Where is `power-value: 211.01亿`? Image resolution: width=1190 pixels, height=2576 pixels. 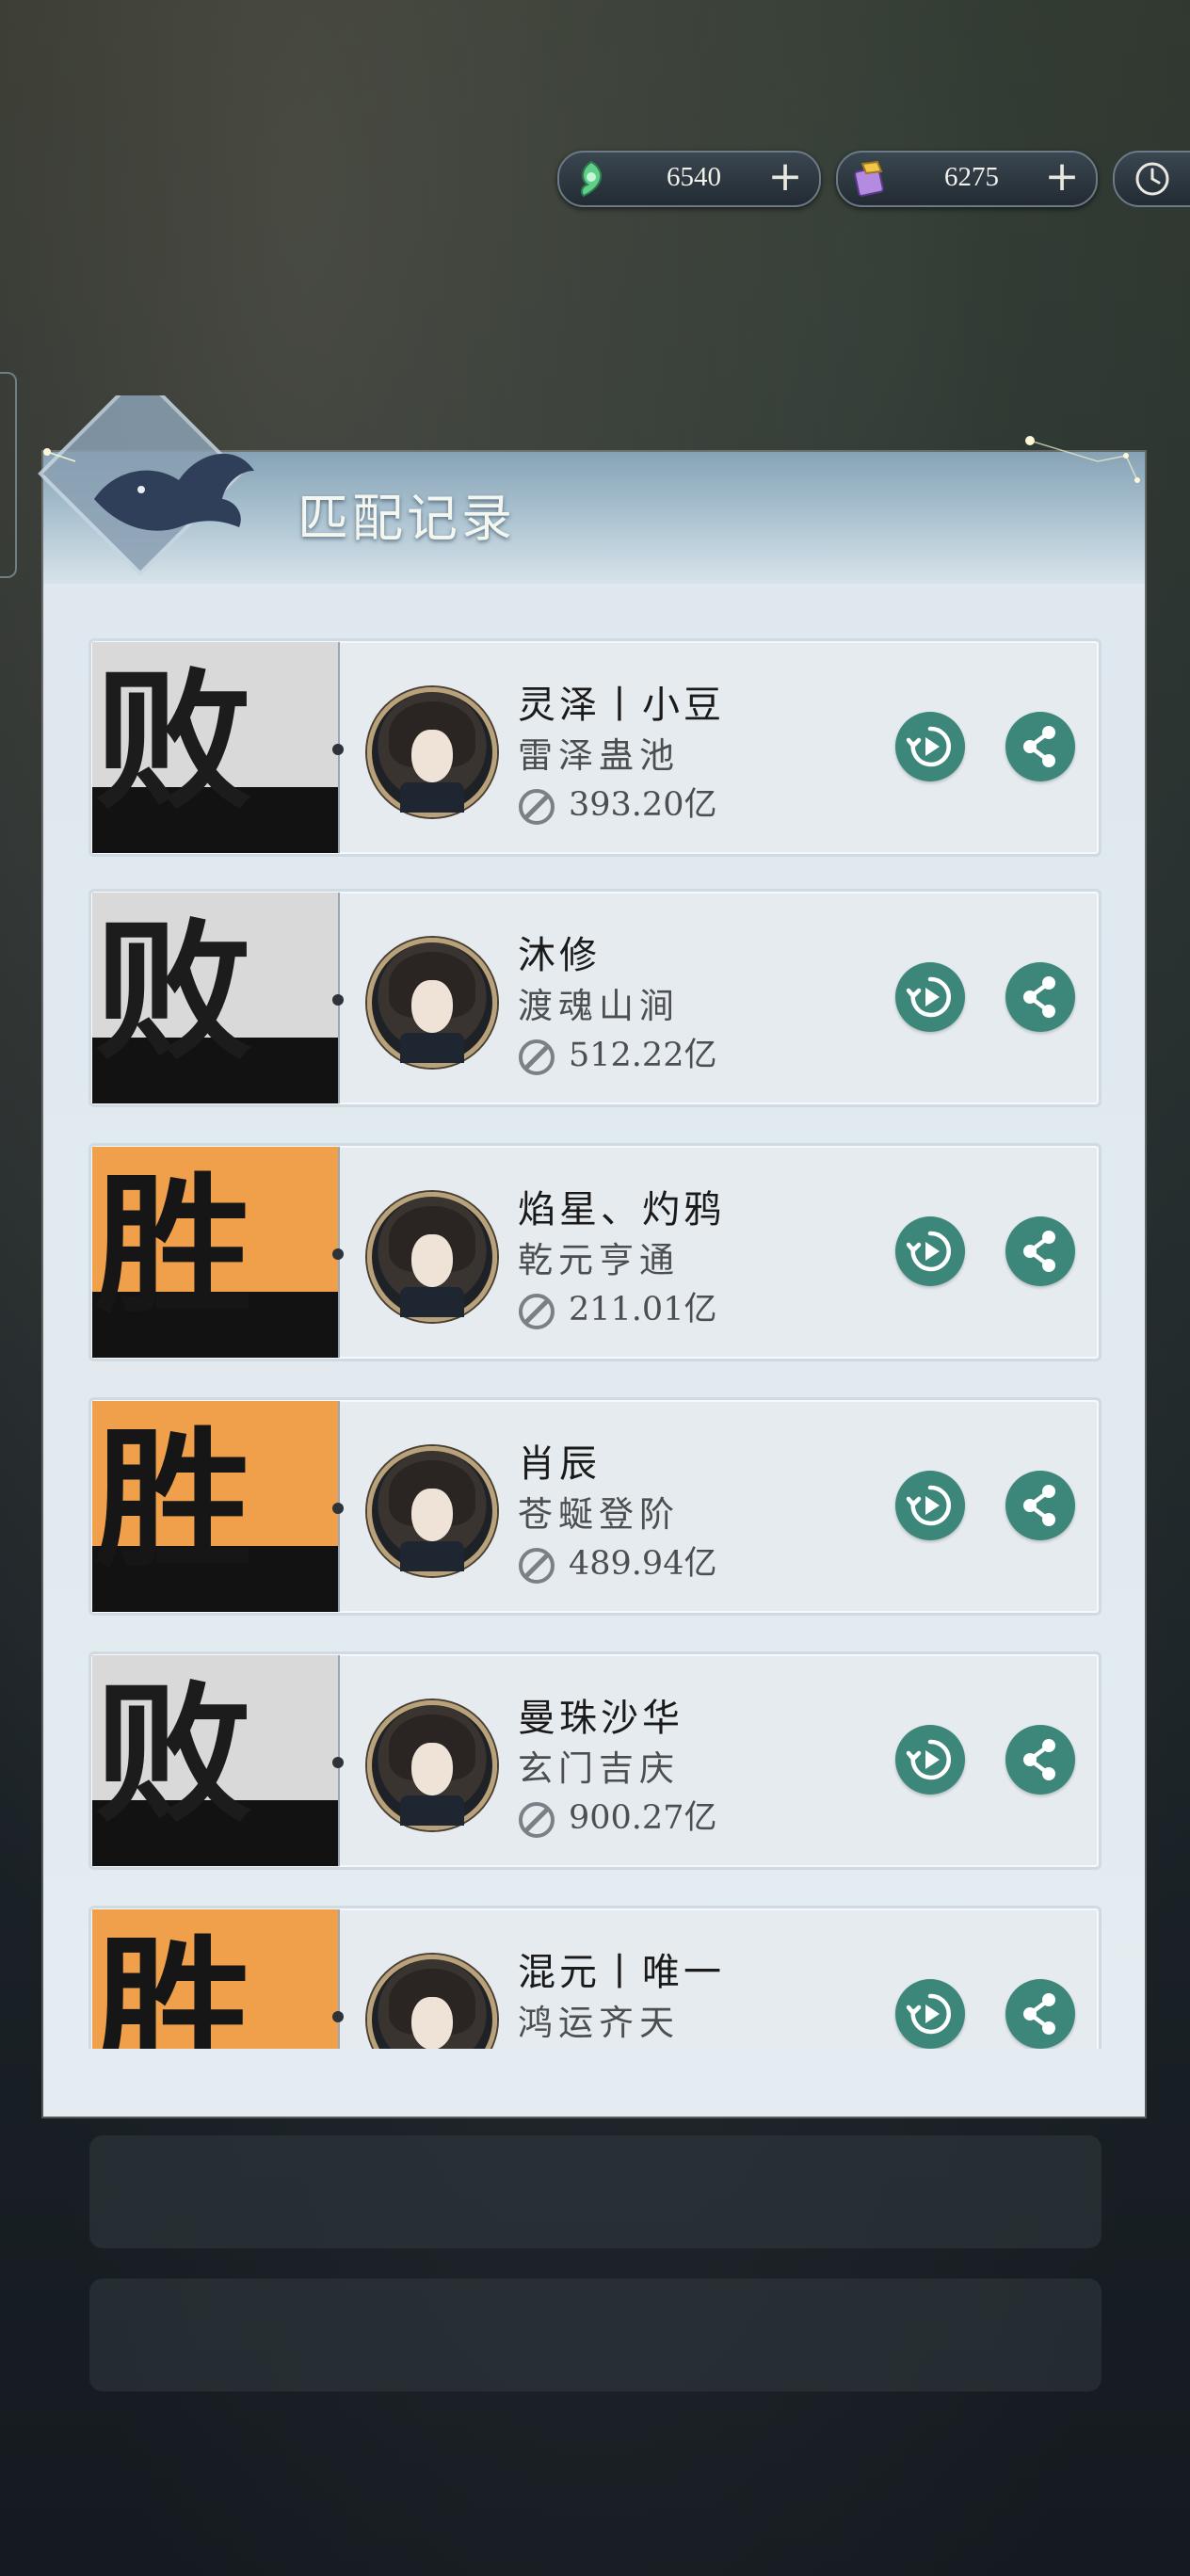 power-value: 211.01亿 is located at coordinates (643, 1309).